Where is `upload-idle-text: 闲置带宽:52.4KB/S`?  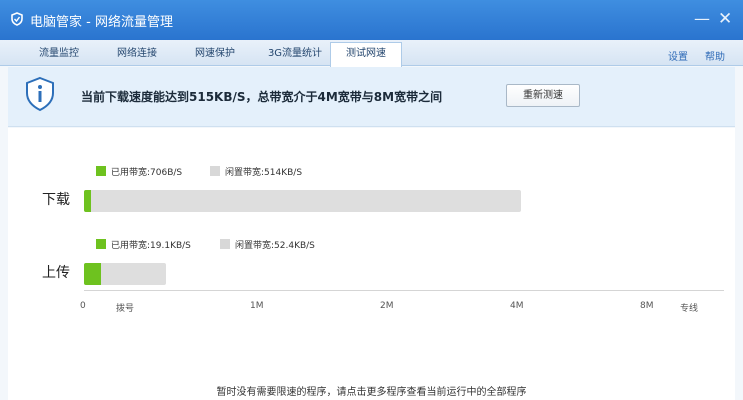
upload-idle-text: 闲置带宽:52.4KB/S is located at coordinates (275, 246).